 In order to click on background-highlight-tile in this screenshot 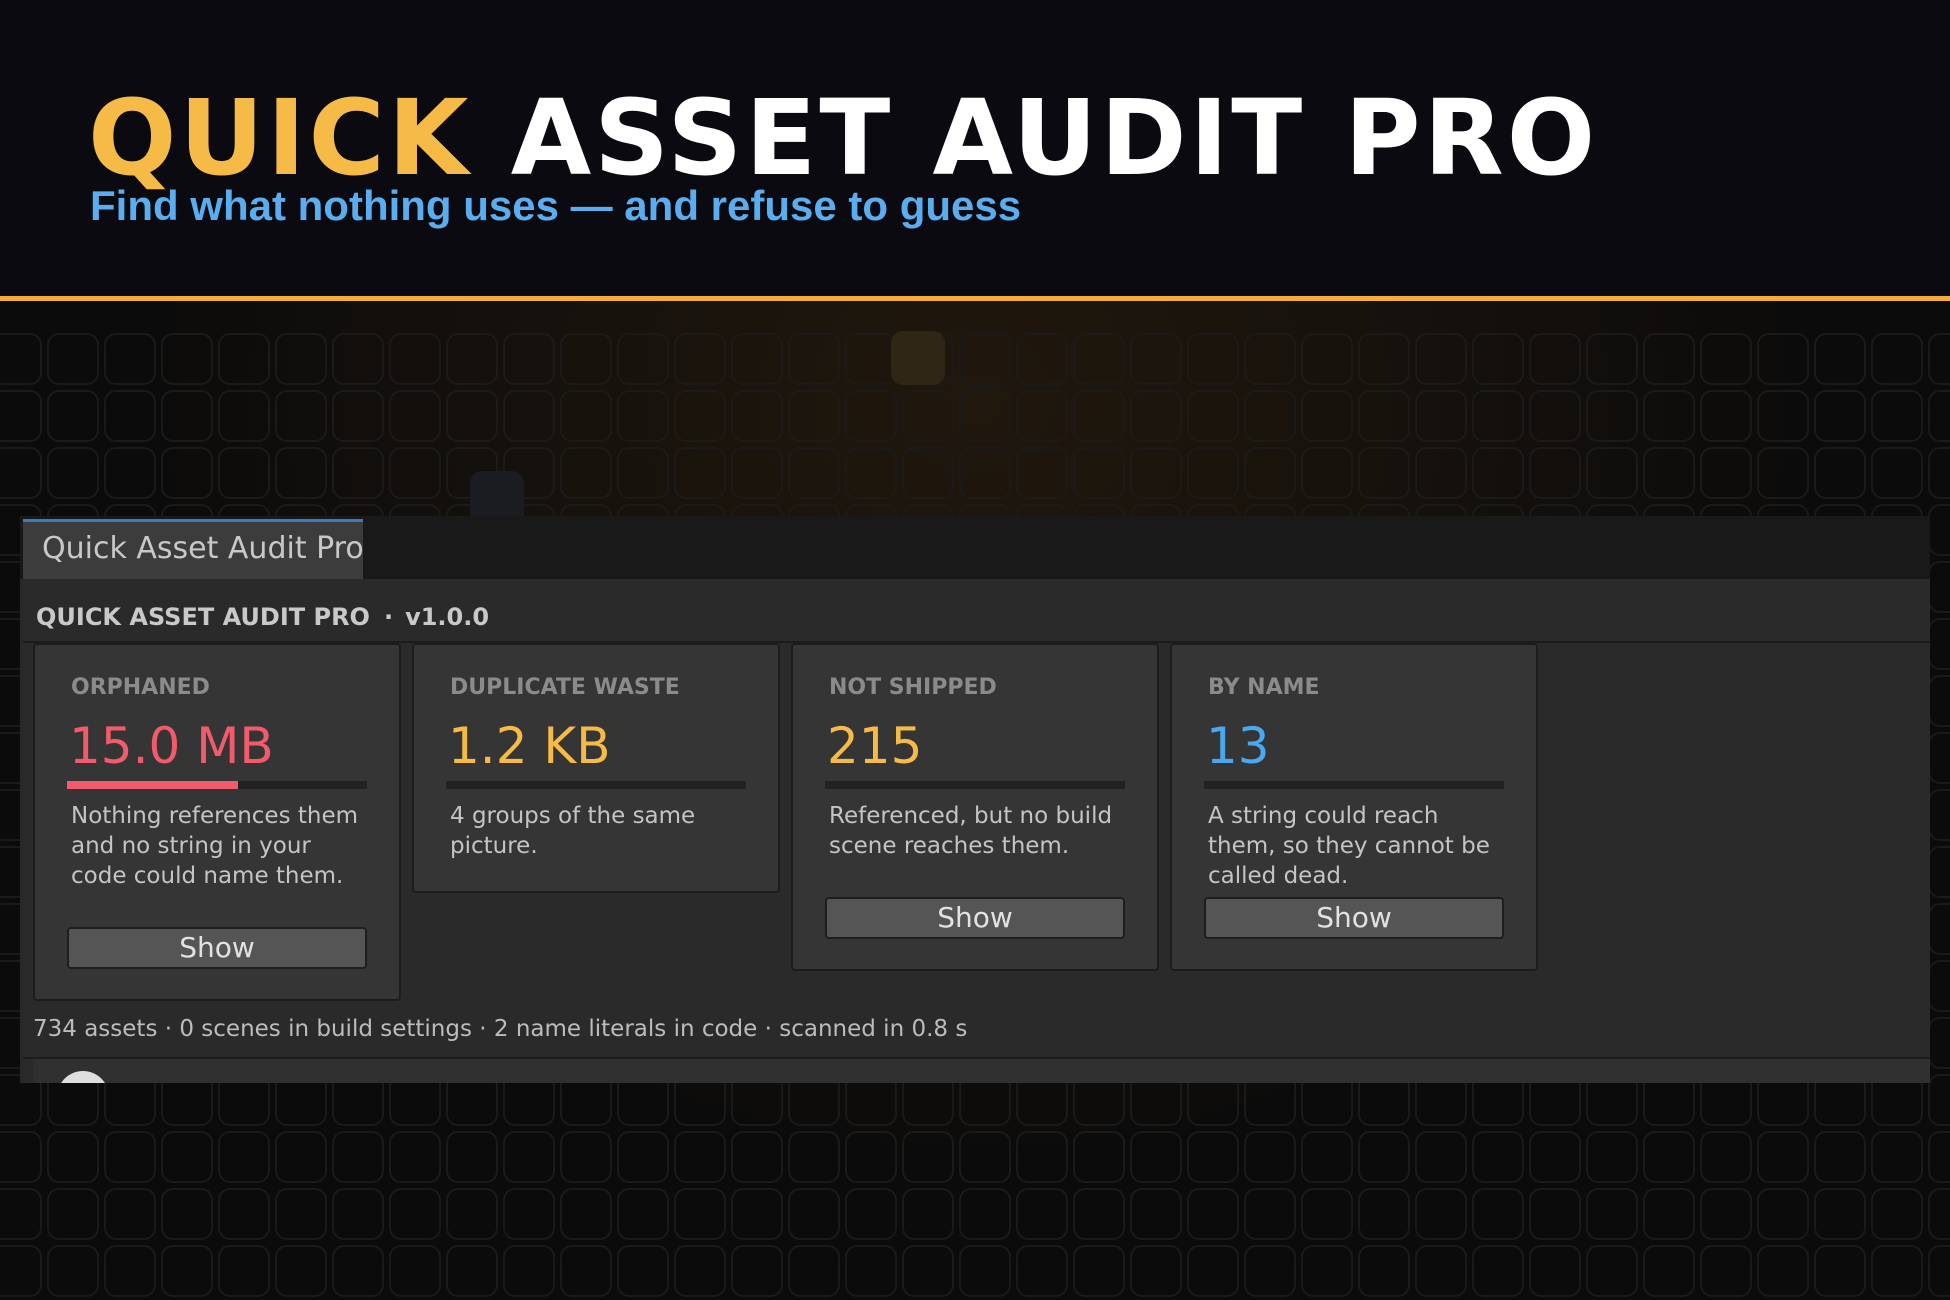, I will do `click(918, 358)`.